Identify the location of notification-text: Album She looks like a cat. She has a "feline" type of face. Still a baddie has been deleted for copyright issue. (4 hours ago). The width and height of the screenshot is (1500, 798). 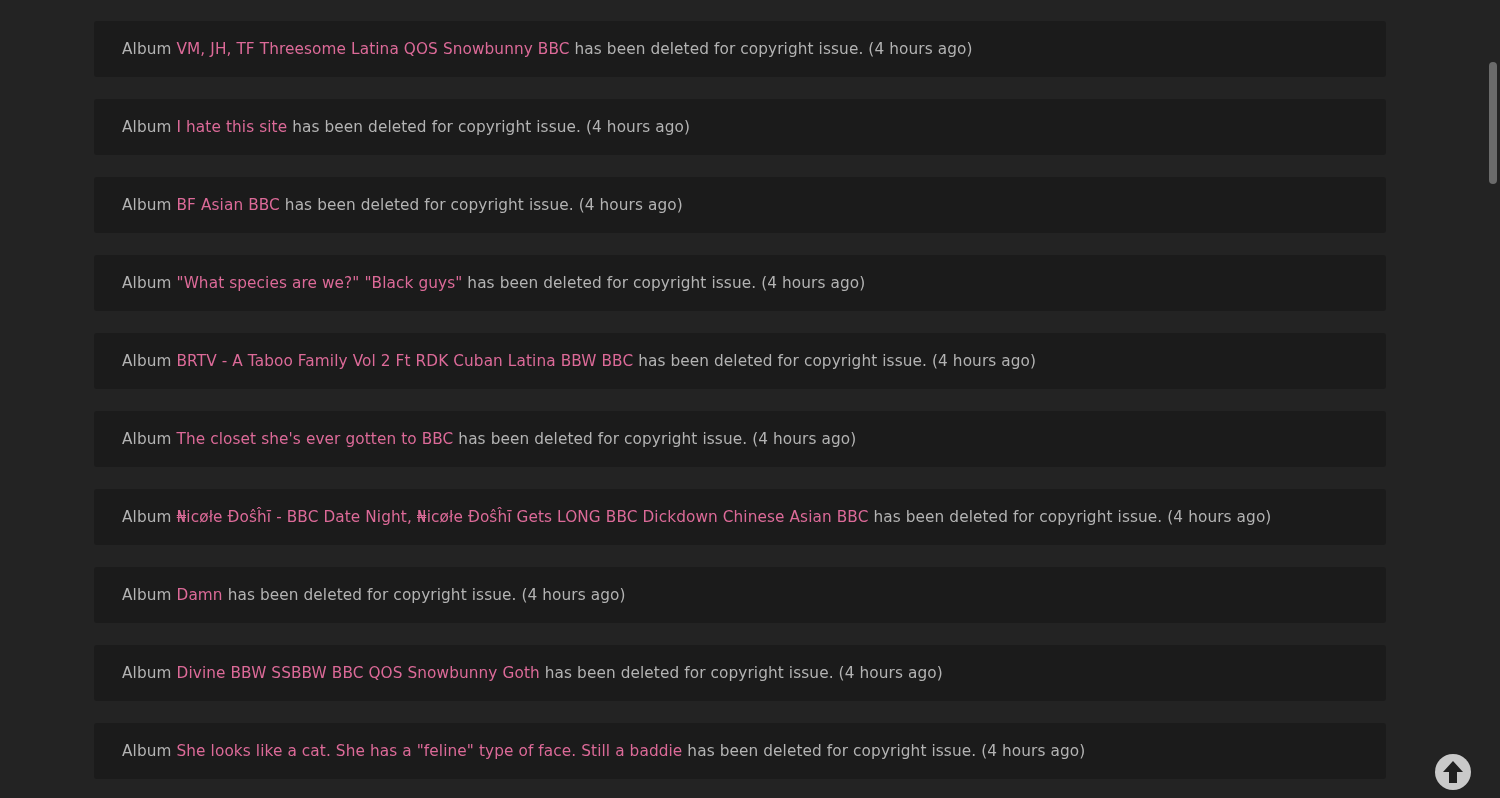
(604, 751).